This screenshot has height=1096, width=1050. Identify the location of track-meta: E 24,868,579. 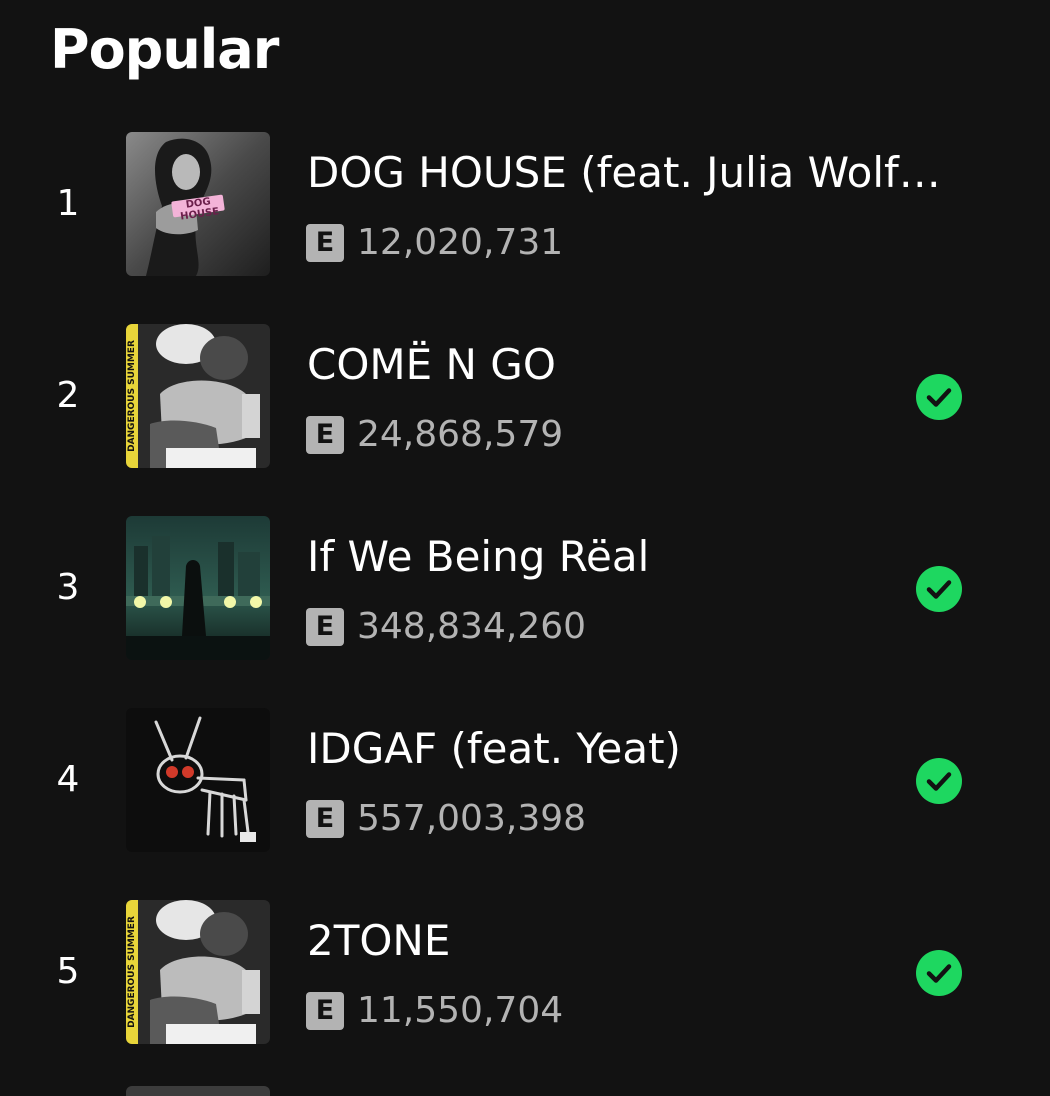
(434, 435).